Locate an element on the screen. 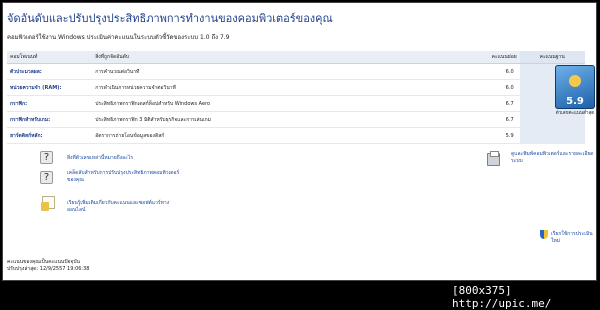  header-subscore: คะแนนย่อย is located at coordinates (486, 57).